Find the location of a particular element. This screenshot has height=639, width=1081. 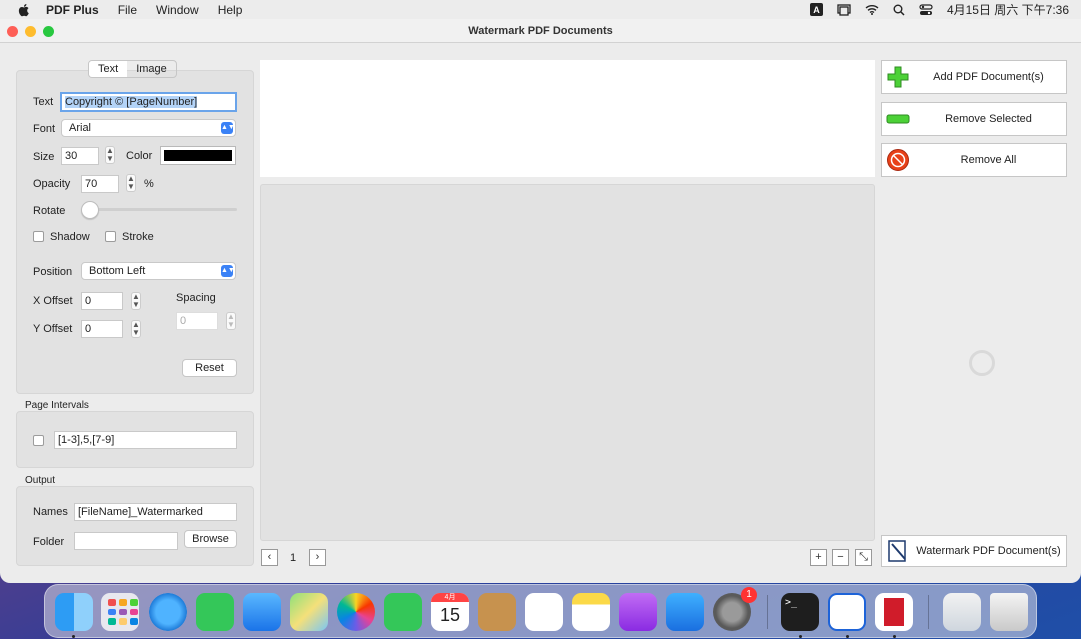

calendar-month: 4月 is located at coordinates (450, 597).